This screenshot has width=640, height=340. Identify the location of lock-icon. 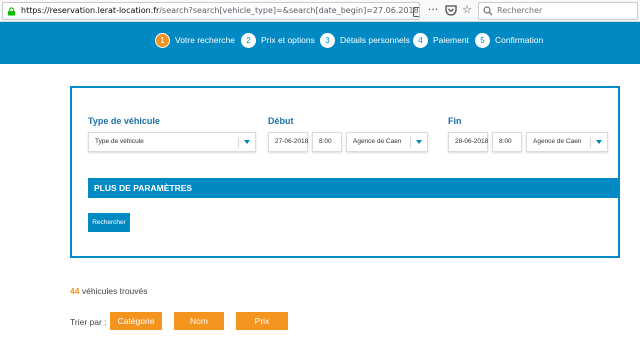
(11, 11).